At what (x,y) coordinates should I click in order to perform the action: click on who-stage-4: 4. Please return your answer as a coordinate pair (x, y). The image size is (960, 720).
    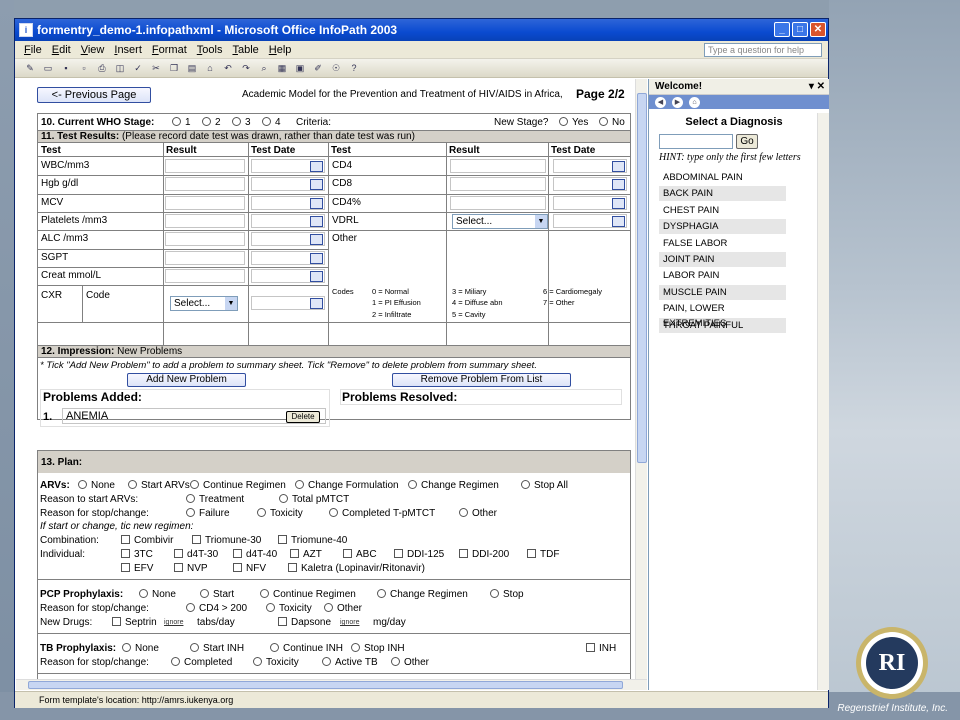
    Looking at the image, I should click on (271, 122).